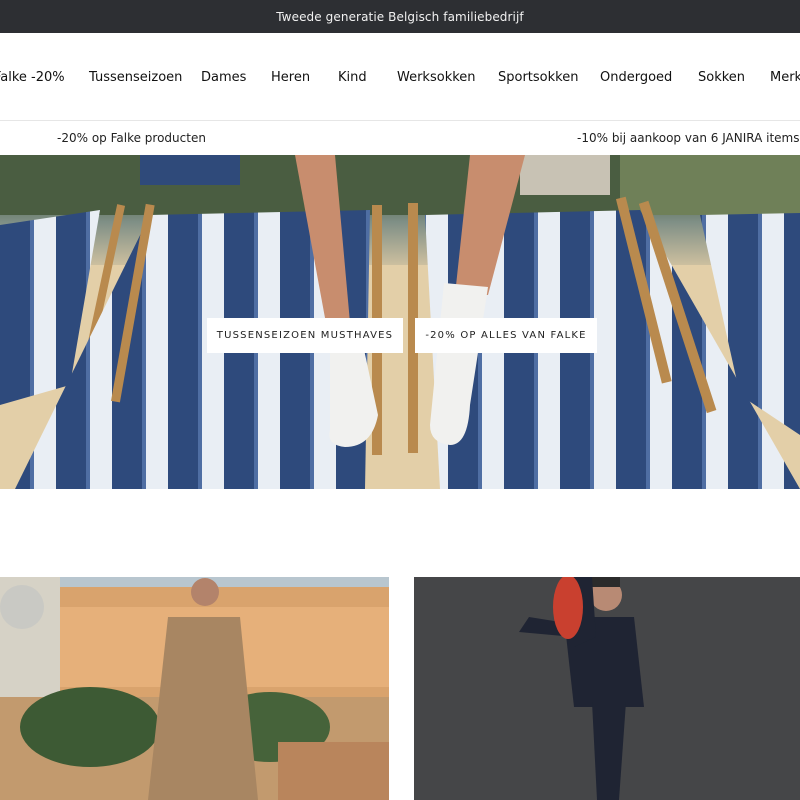 The image size is (800, 800). I want to click on nav-item-heren: Heren, so click(290, 77).